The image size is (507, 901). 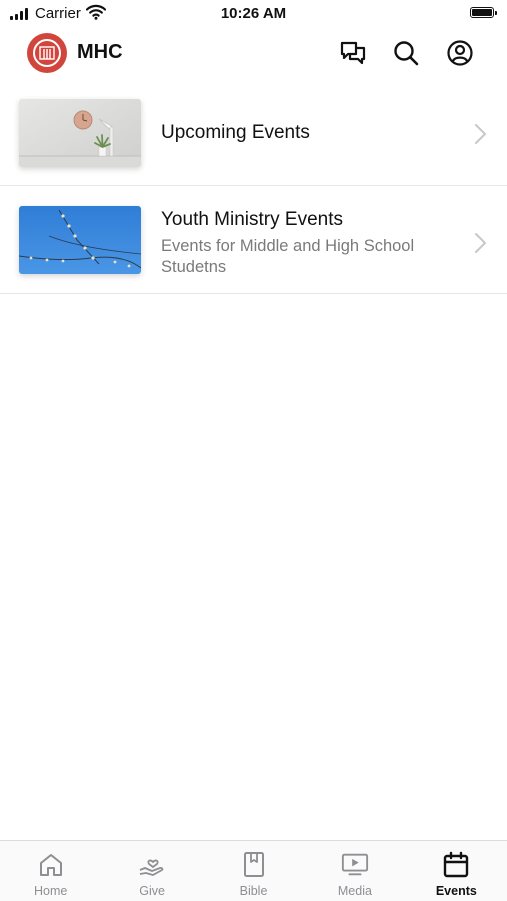 What do you see at coordinates (354, 891) in the screenshot?
I see `tab-label: Media` at bounding box center [354, 891].